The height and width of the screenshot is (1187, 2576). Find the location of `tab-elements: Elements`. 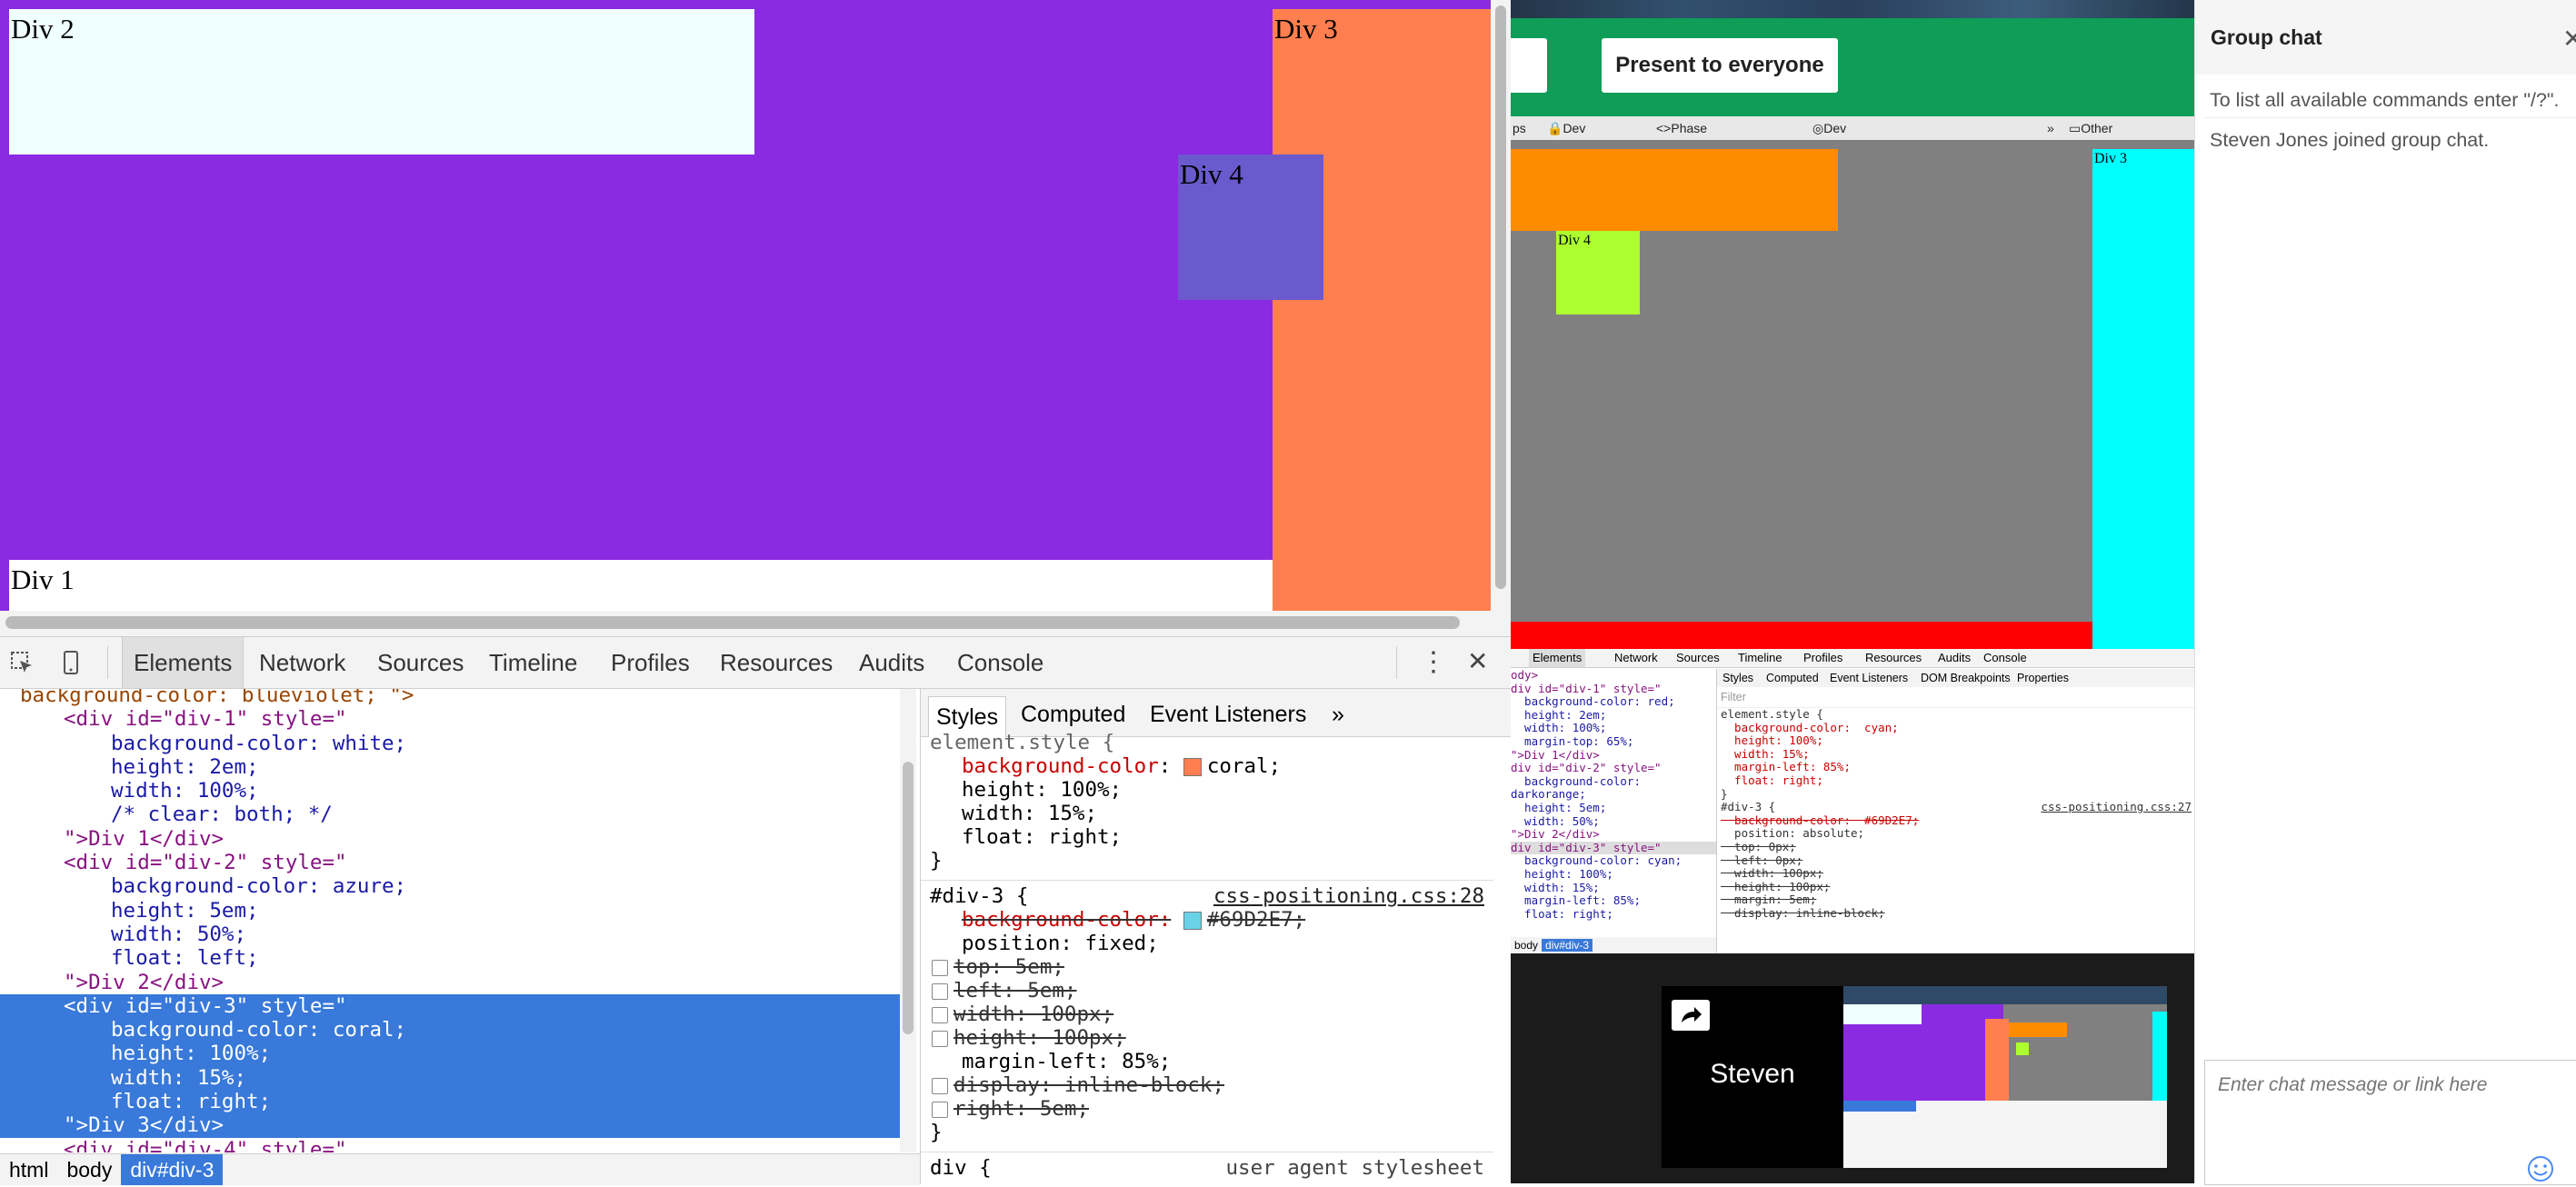

tab-elements: Elements is located at coordinates (183, 662).